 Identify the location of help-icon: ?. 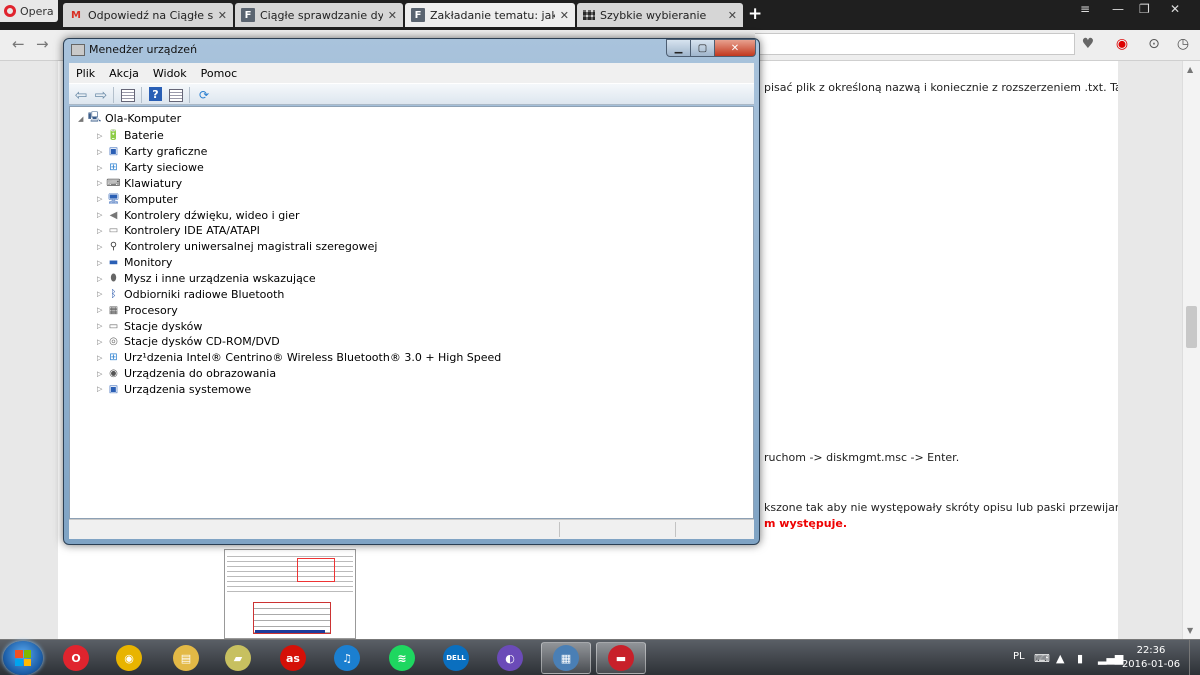
(155, 94).